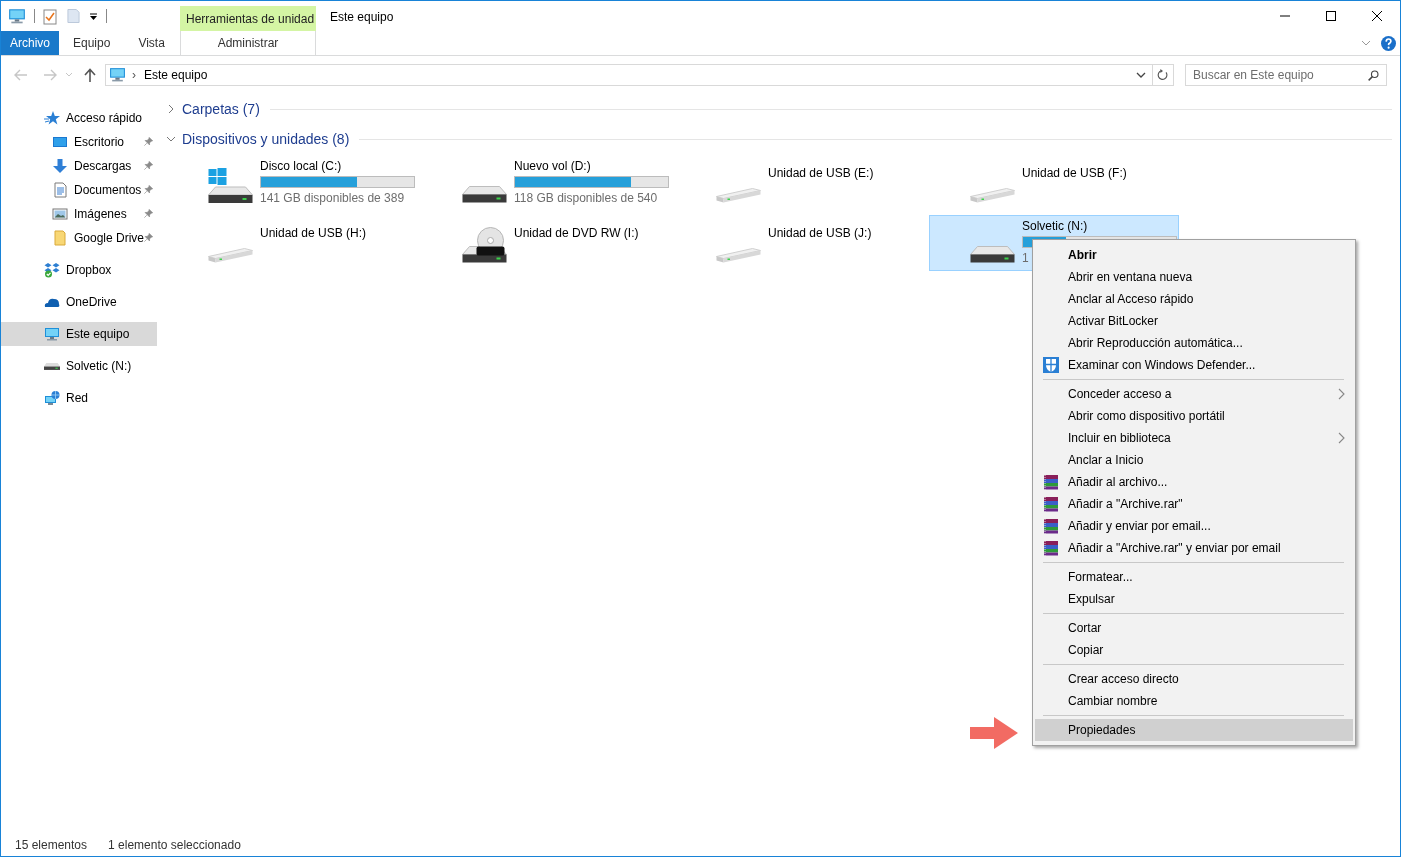 This screenshot has width=1401, height=857. What do you see at coordinates (332, 198) in the screenshot?
I see `free-space-text: 141 GB disponibles de 389` at bounding box center [332, 198].